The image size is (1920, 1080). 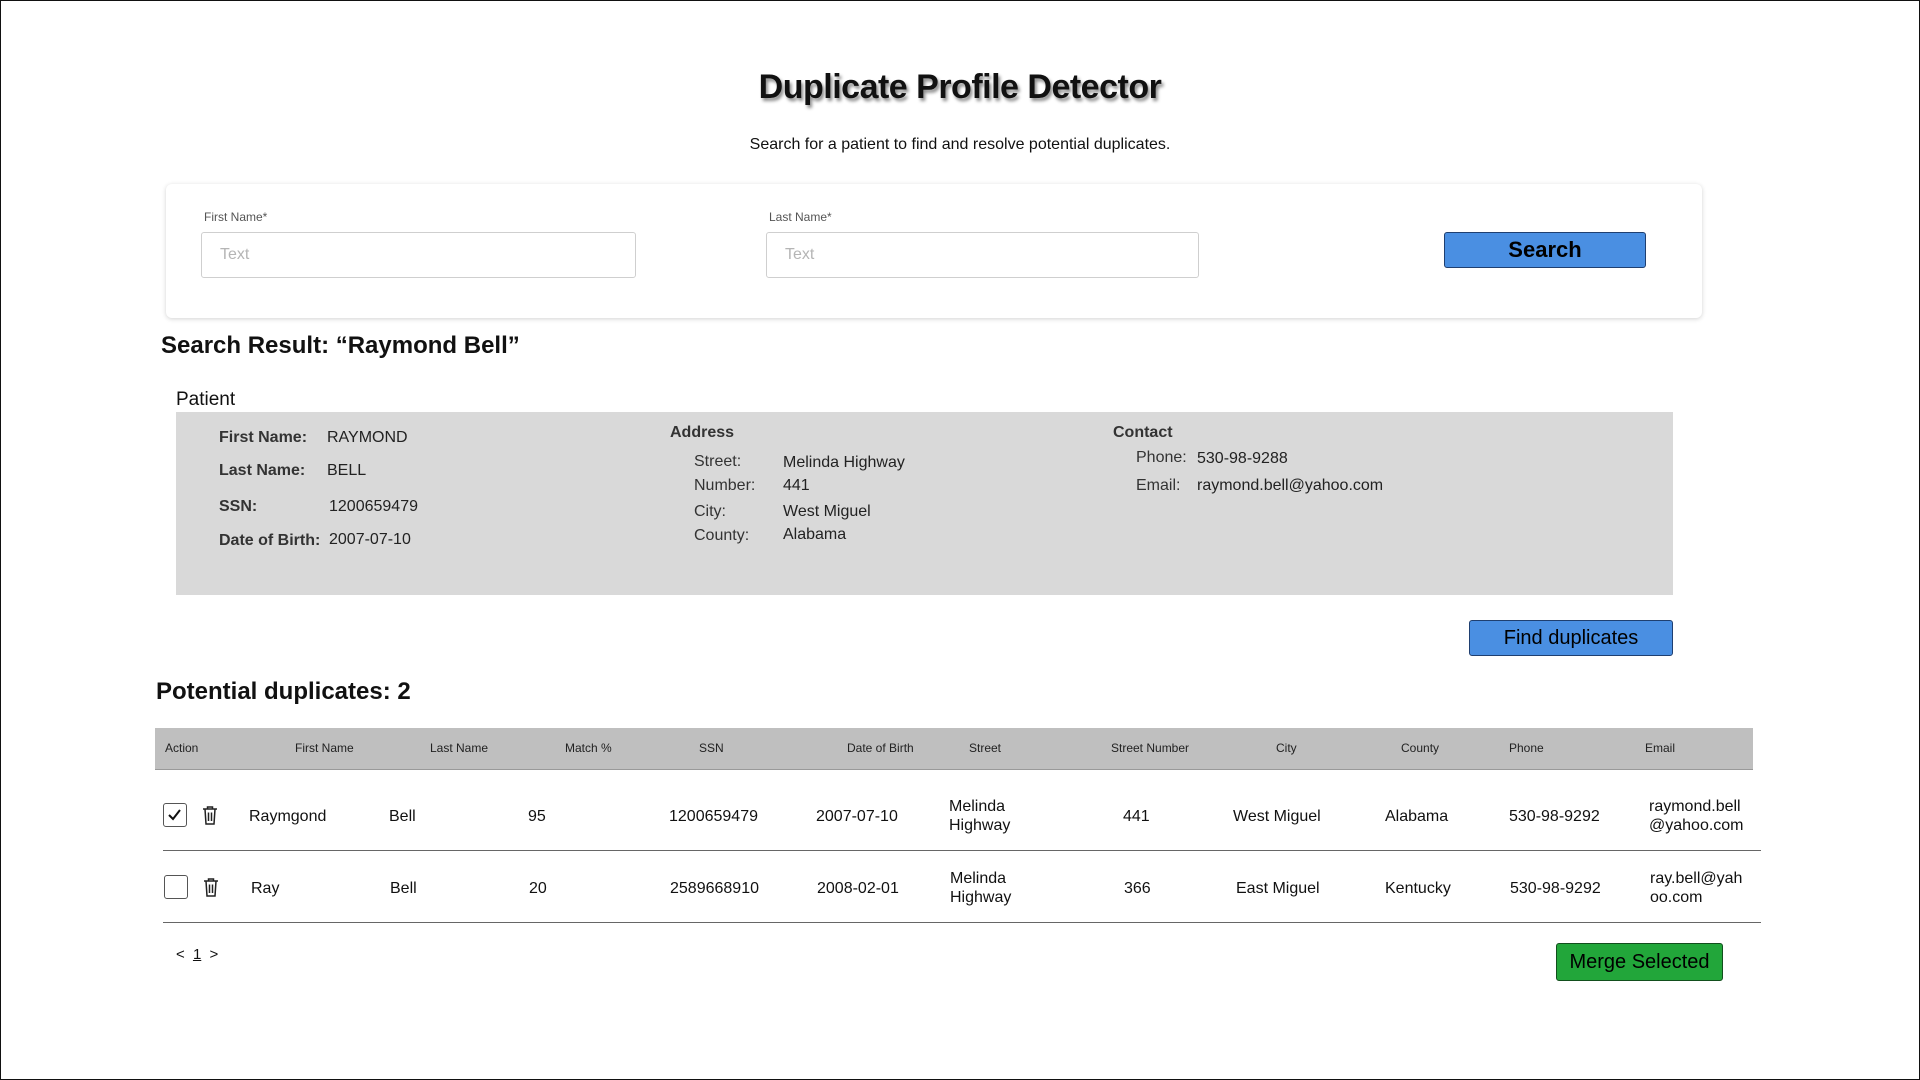 I want to click on patient-dob-label: Date of Birth:, so click(x=270, y=540).